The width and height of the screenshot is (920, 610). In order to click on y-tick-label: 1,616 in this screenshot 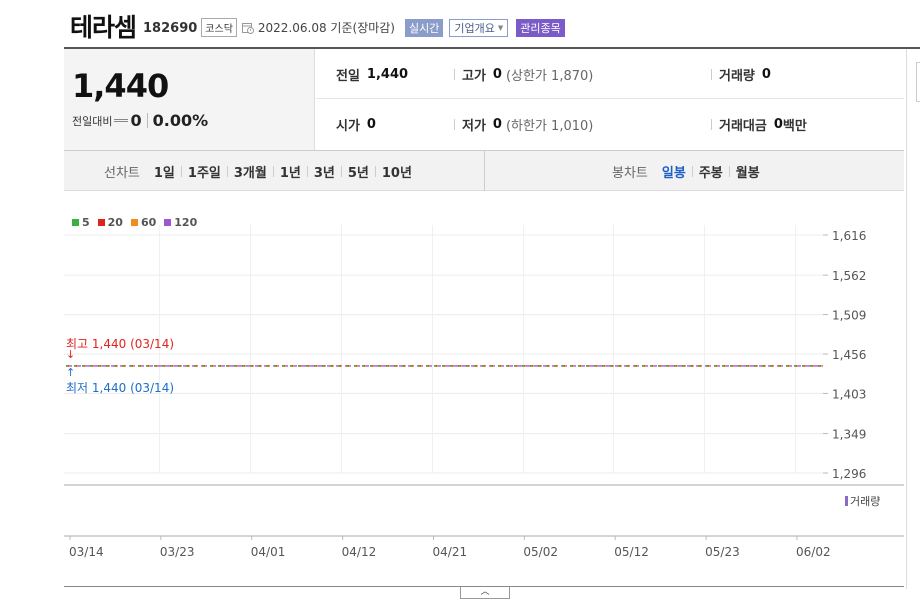, I will do `click(849, 236)`.